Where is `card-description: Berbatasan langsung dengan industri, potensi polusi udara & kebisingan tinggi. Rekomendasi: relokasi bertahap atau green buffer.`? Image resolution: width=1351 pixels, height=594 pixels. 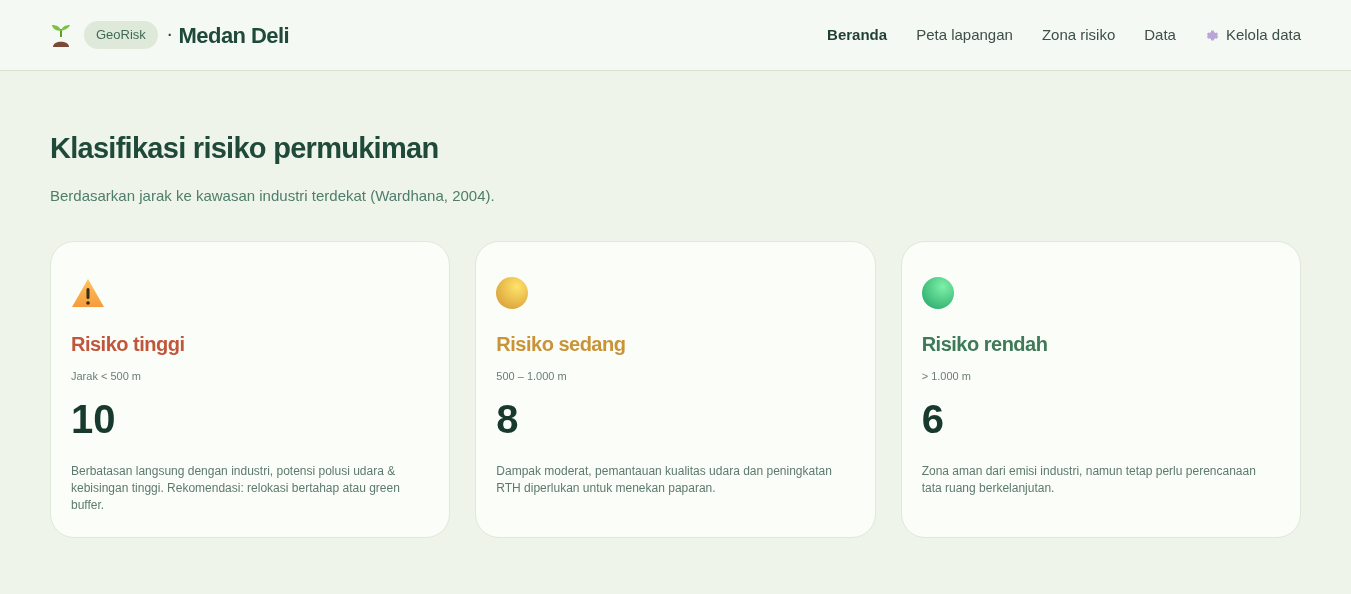
card-description: Berbatasan langsung dengan industri, potensi polusi udara & kebisingan tinggi. Rekomendasi: relokasi bertahap atau green buffer. is located at coordinates (236, 488).